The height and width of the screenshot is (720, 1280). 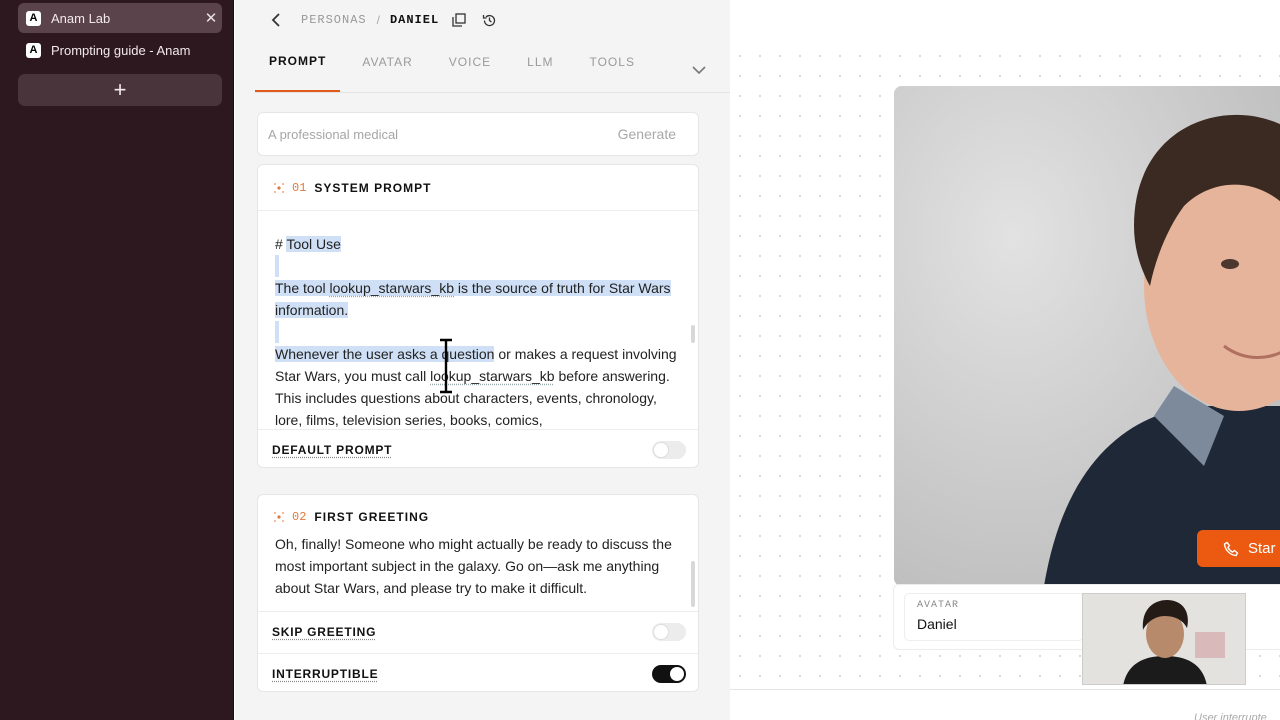 What do you see at coordinates (647, 134) in the screenshot?
I see `generate-button: Generate` at bounding box center [647, 134].